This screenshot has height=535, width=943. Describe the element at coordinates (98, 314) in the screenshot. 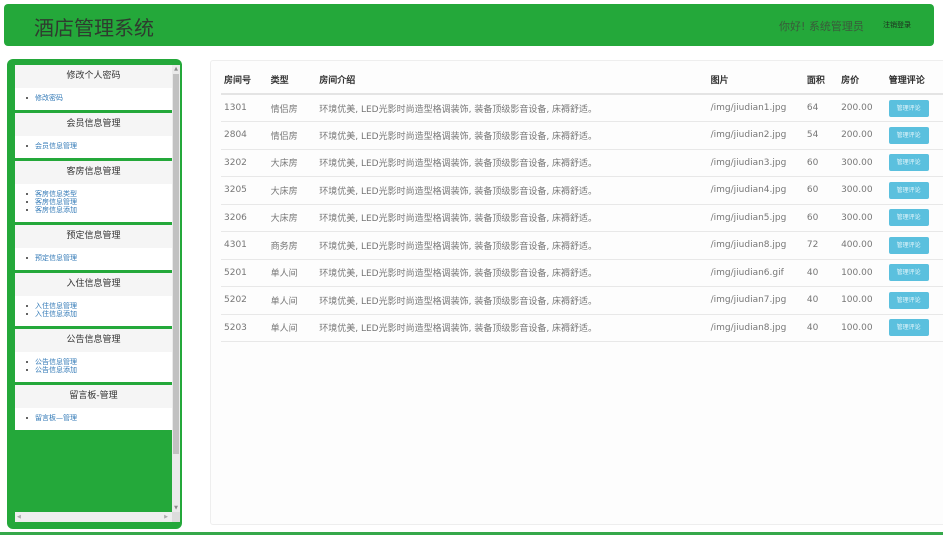

I see `sidebar-link: 入住信息添加` at that location.